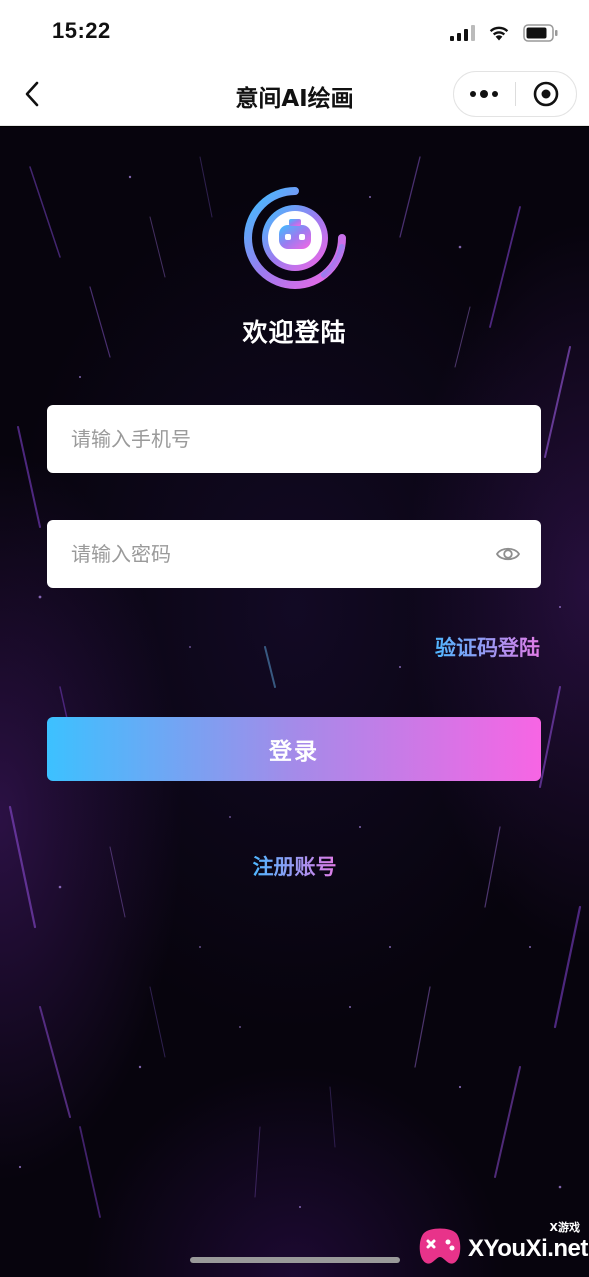 The image size is (589, 1277). I want to click on phone-field, so click(294, 439).